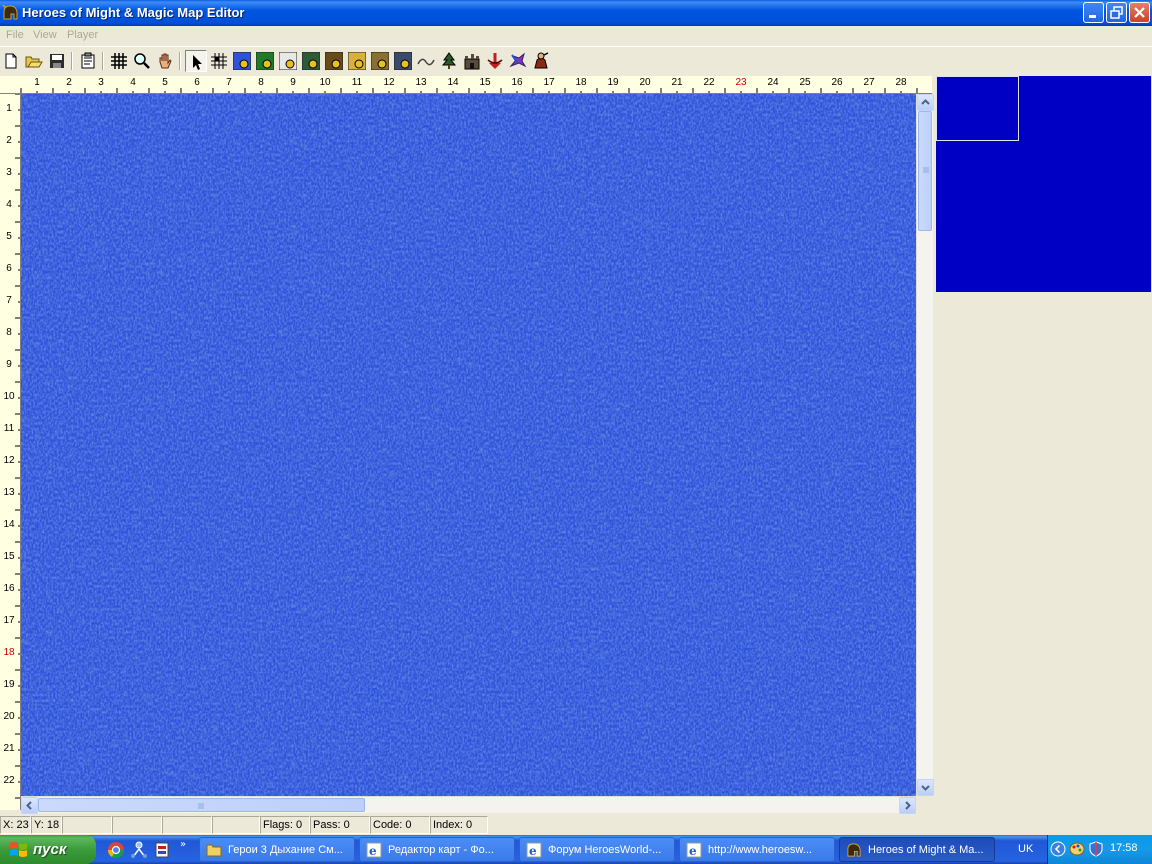 The width and height of the screenshot is (1152, 864). I want to click on terrain-lava-icon, so click(403, 61).